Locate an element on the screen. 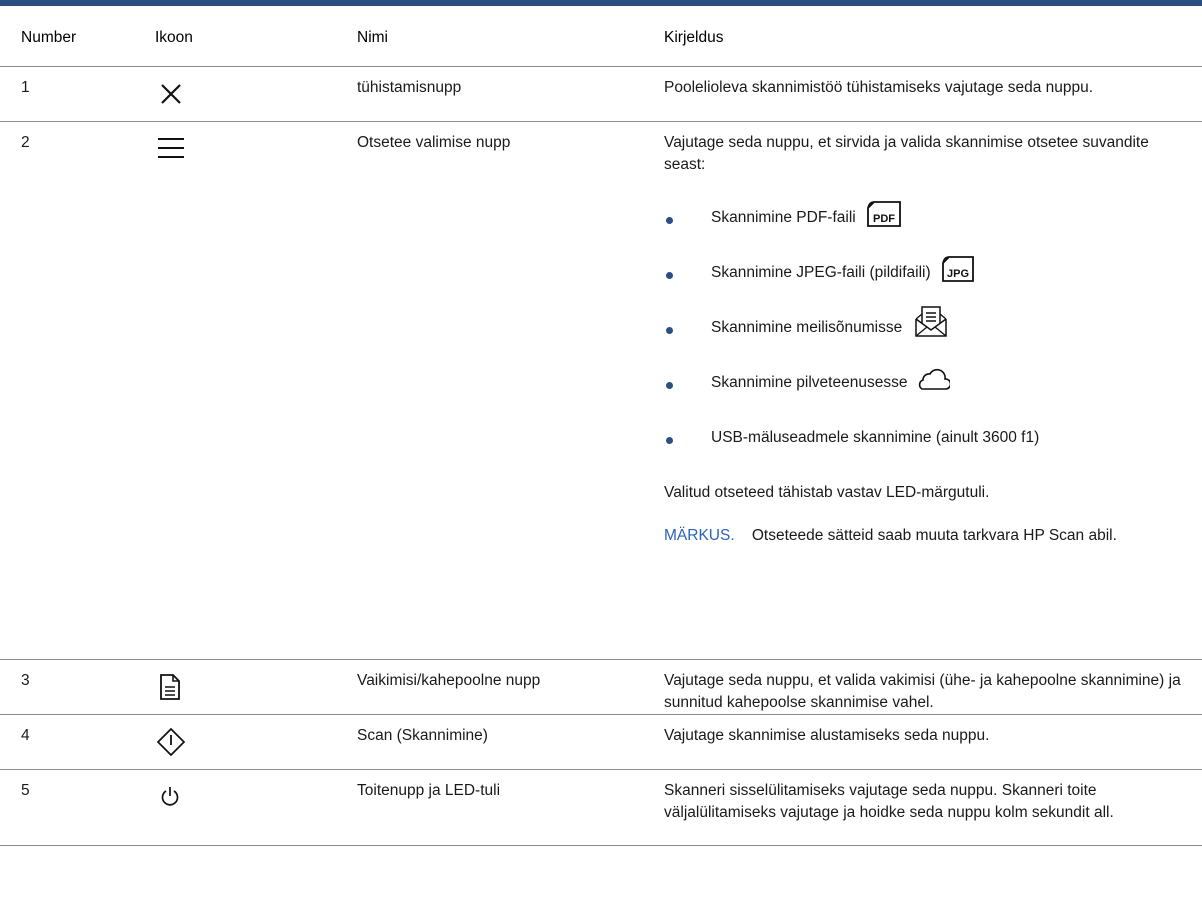 The height and width of the screenshot is (909, 1202). scan-start-icon is located at coordinates (171, 742).